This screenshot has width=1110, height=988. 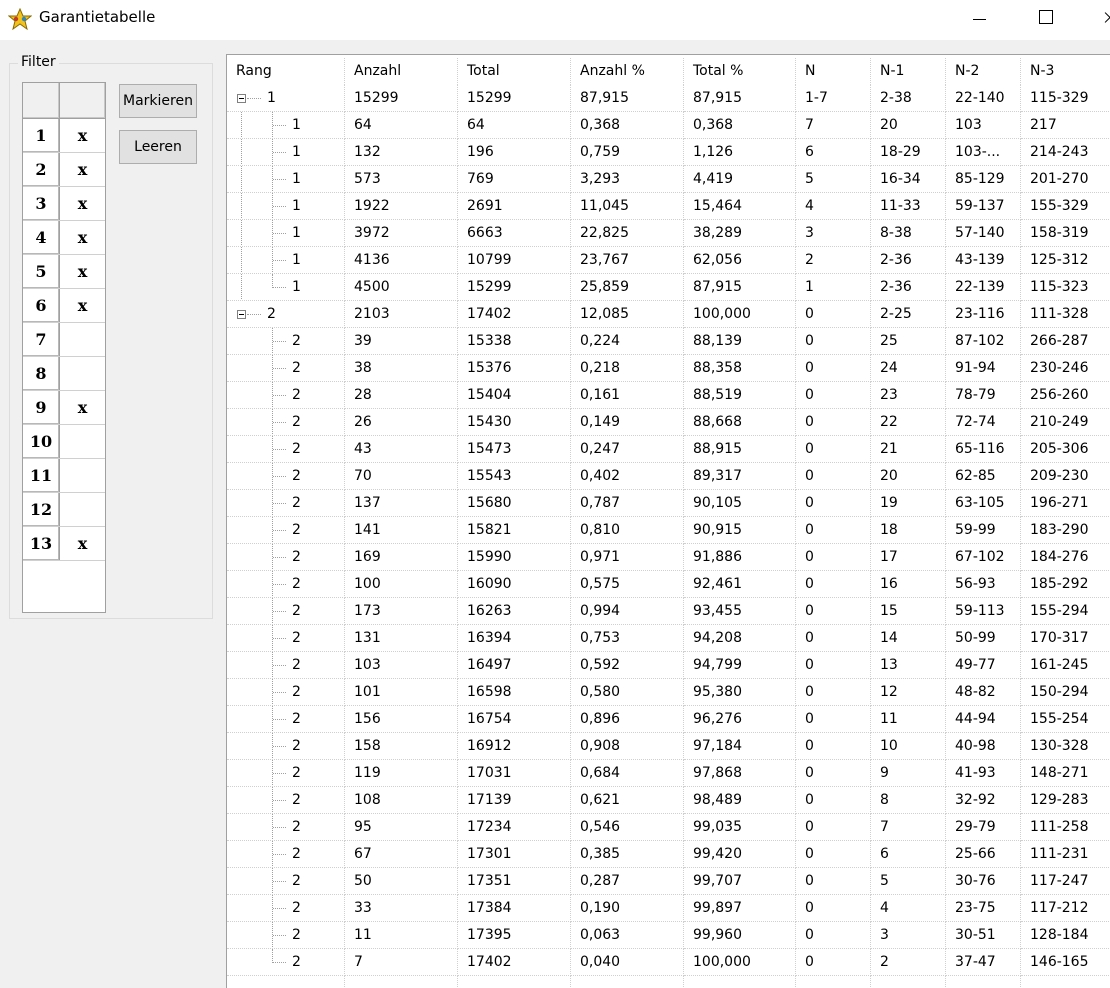 I want to click on filter-row-number: 7, so click(x=41, y=339).